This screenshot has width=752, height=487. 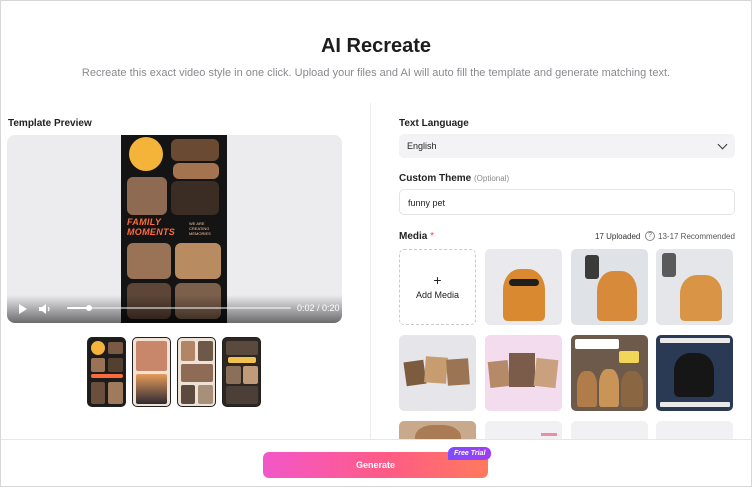 I want to click on custom-theme-label-text: Custom Theme, so click(x=435, y=178).